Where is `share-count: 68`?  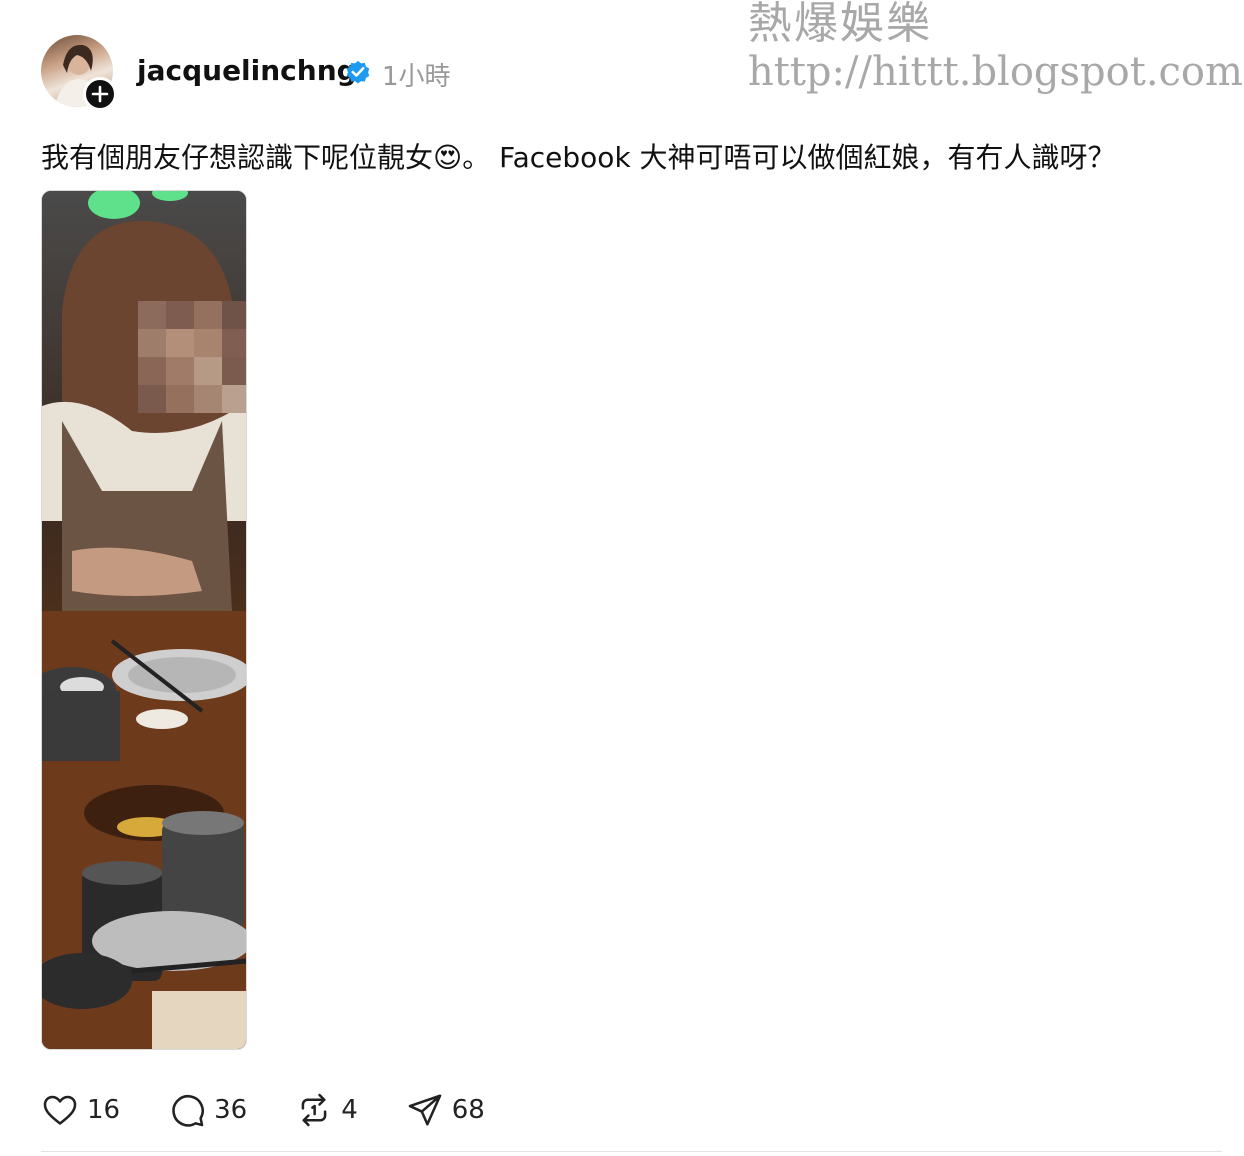
share-count: 68 is located at coordinates (468, 1110).